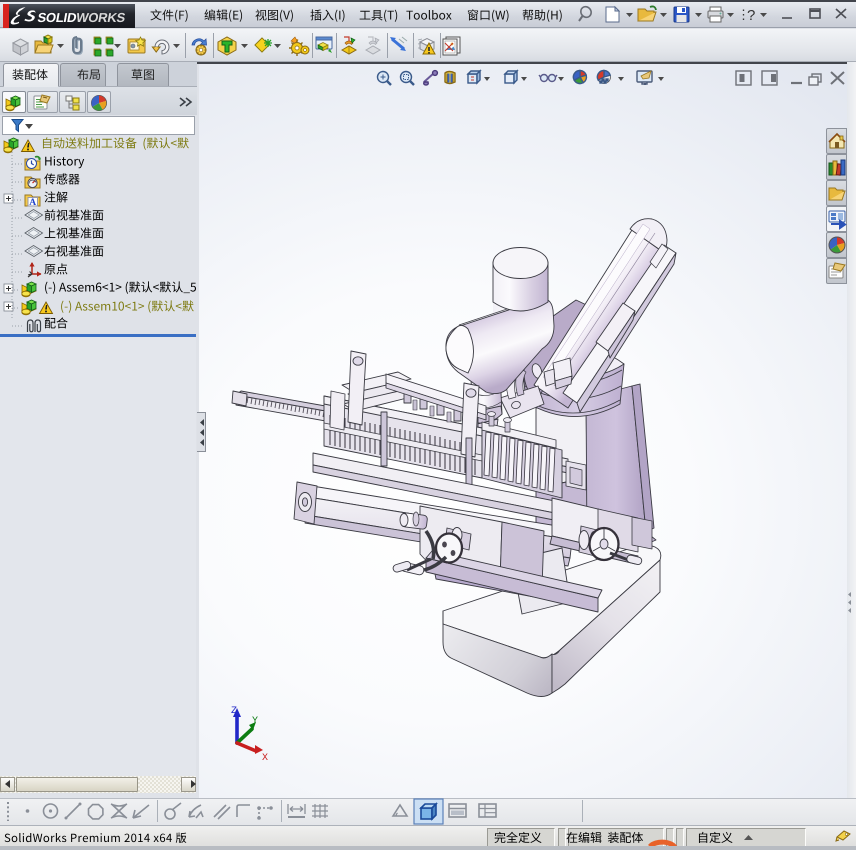 The image size is (856, 850). I want to click on svg-text: SOLIDWORKS, so click(81, 17).